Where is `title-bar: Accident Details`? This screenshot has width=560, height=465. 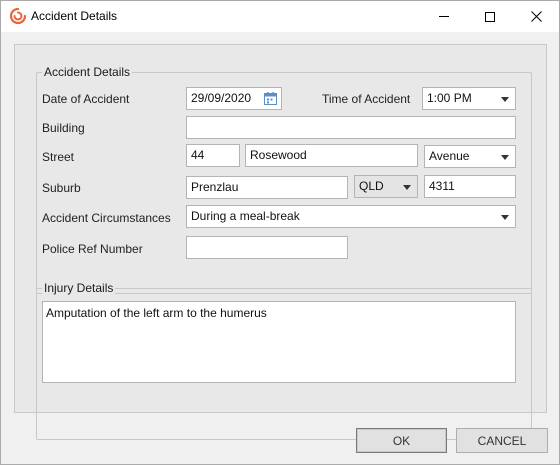
title-bar: Accident Details is located at coordinates (280, 16).